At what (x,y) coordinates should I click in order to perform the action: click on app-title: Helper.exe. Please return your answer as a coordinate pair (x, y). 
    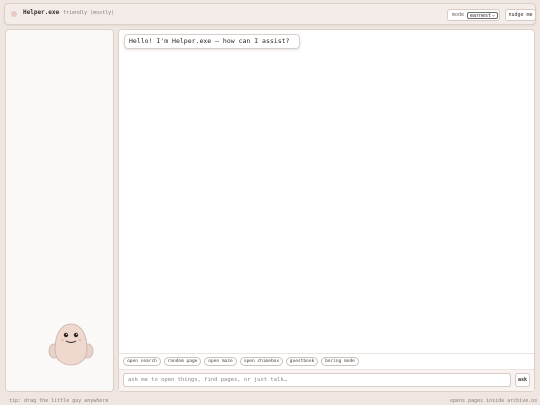
    Looking at the image, I should click on (41, 12).